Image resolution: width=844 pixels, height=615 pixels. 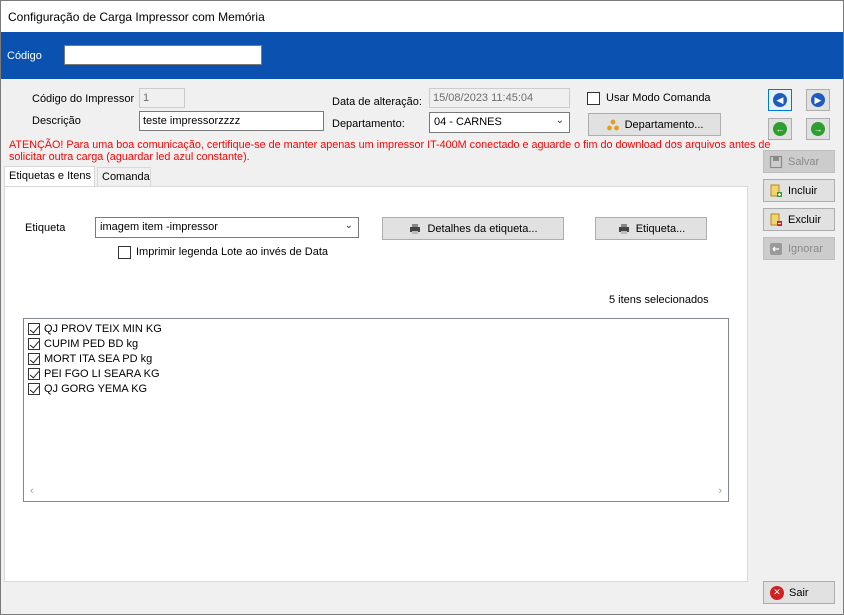 What do you see at coordinates (468, 122) in the screenshot?
I see `departamento-select-value: 04 - CARNES` at bounding box center [468, 122].